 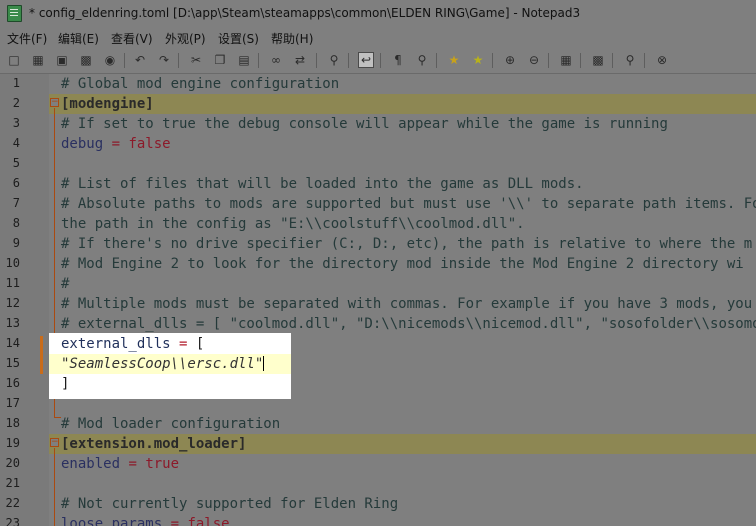 I want to click on favorites-icon: ★, so click(x=478, y=60).